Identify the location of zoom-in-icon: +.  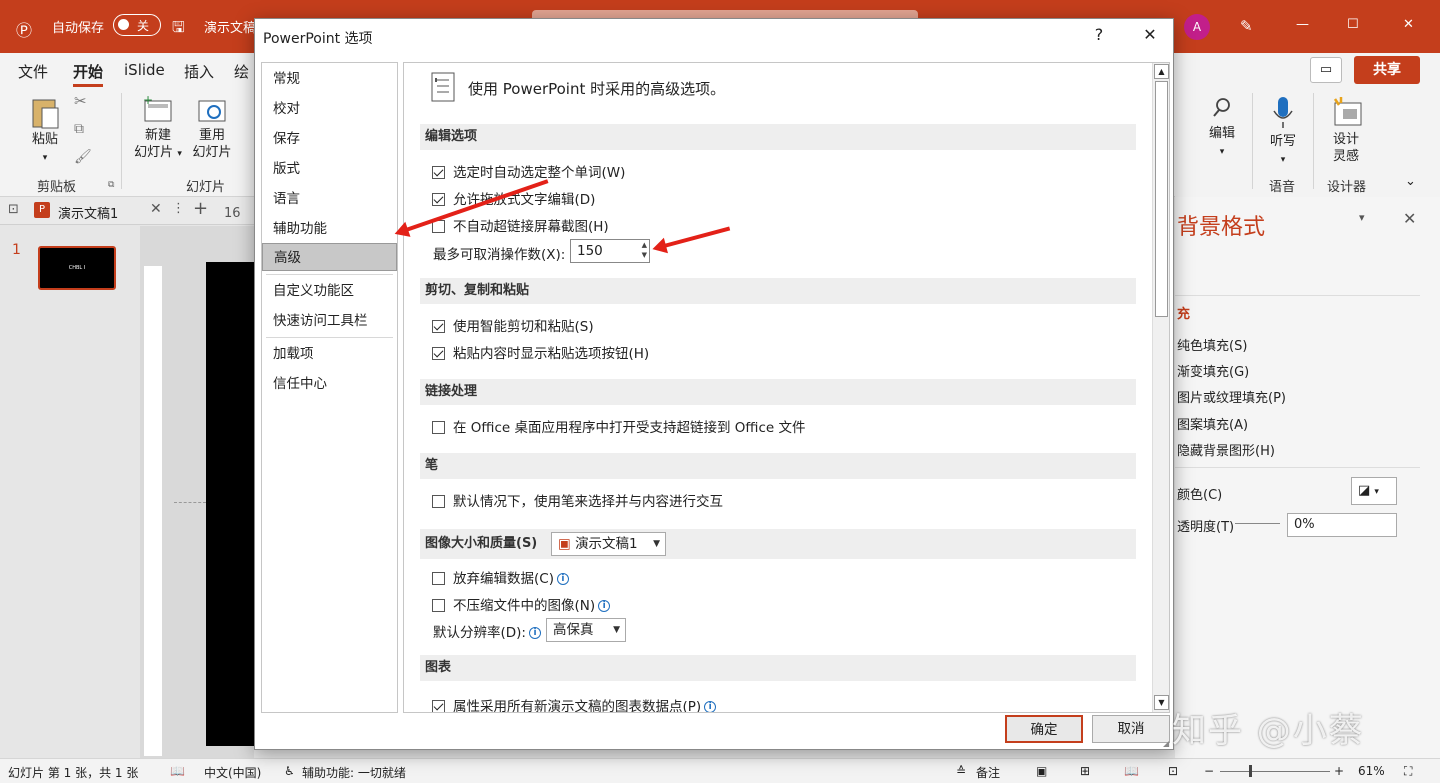
(1339, 771).